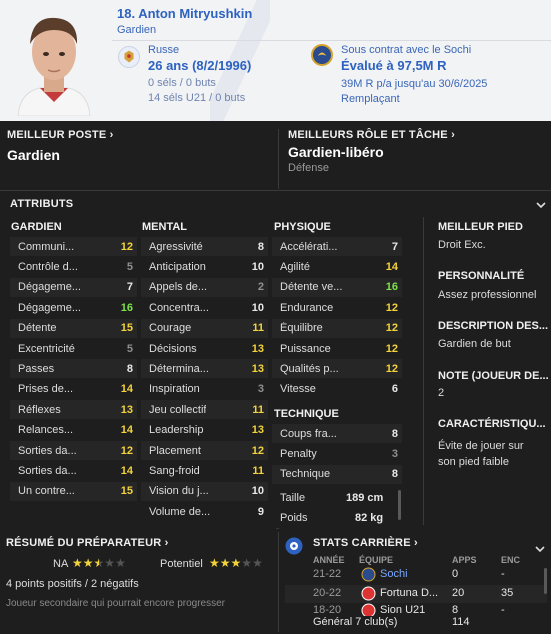 The width and height of the screenshot is (551, 634). What do you see at coordinates (99, 563) in the screenshot?
I see `current-ability-stars: ★★★★★` at bounding box center [99, 563].